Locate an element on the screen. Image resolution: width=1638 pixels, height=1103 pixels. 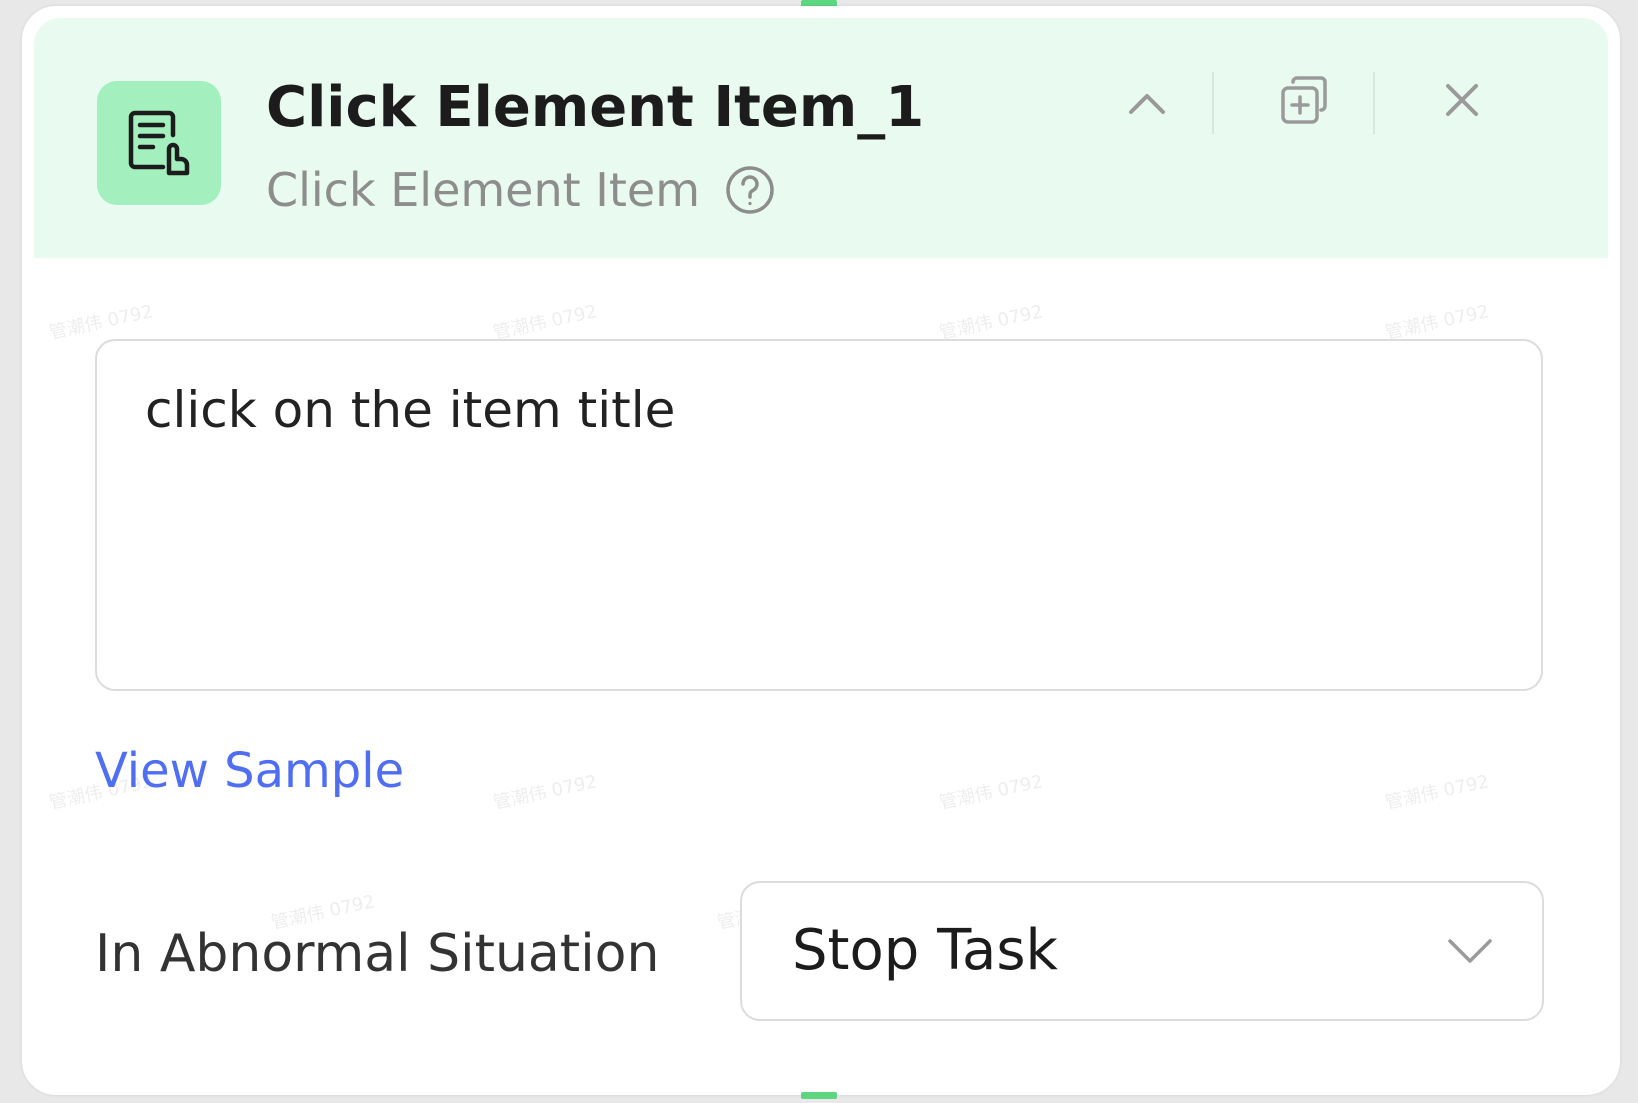
node-title: Click Element Item_1 is located at coordinates (595, 107).